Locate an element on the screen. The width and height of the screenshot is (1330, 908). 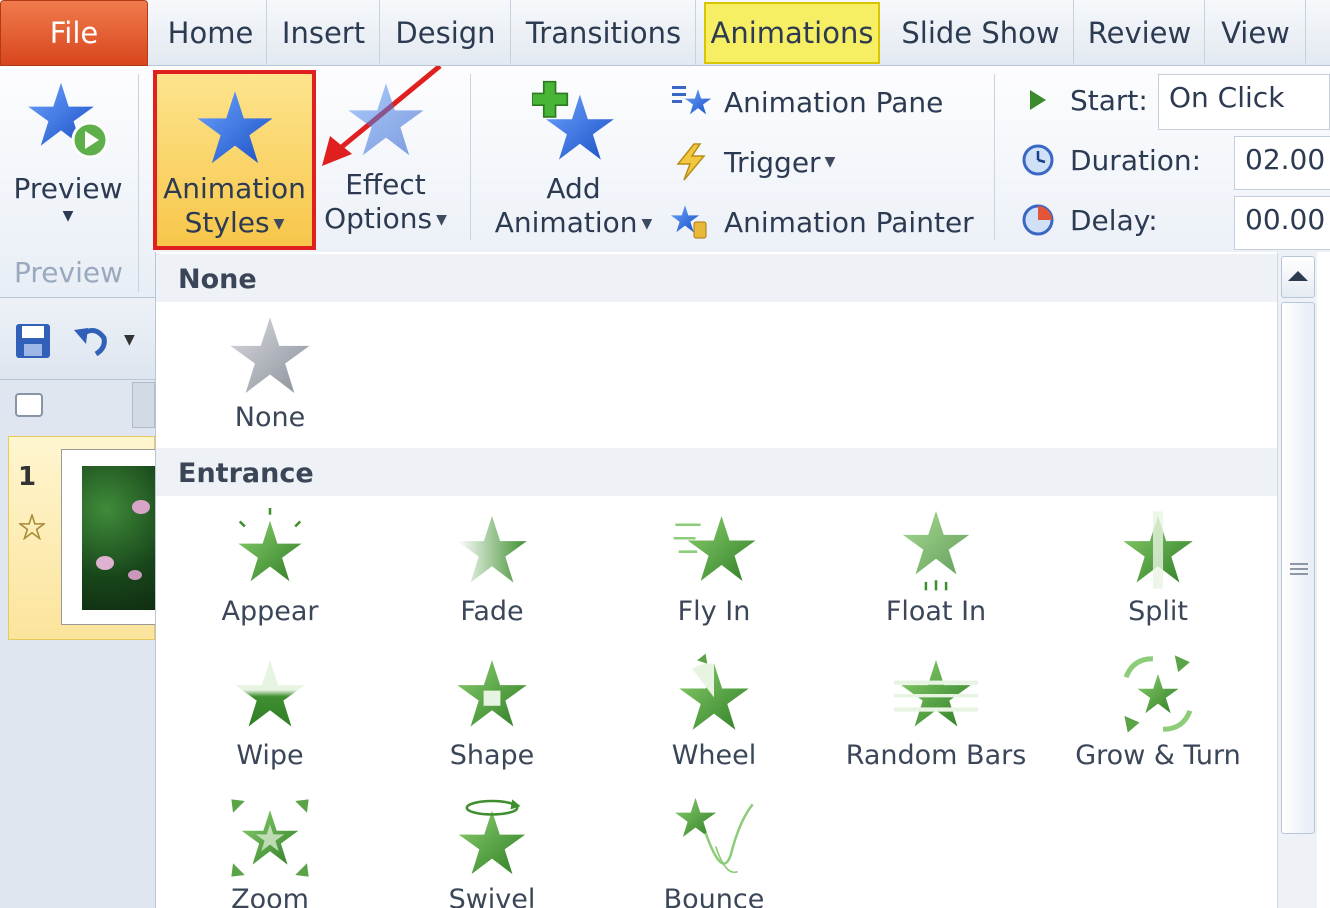
gallery-item-zoom: Zoom is located at coordinates (270, 852).